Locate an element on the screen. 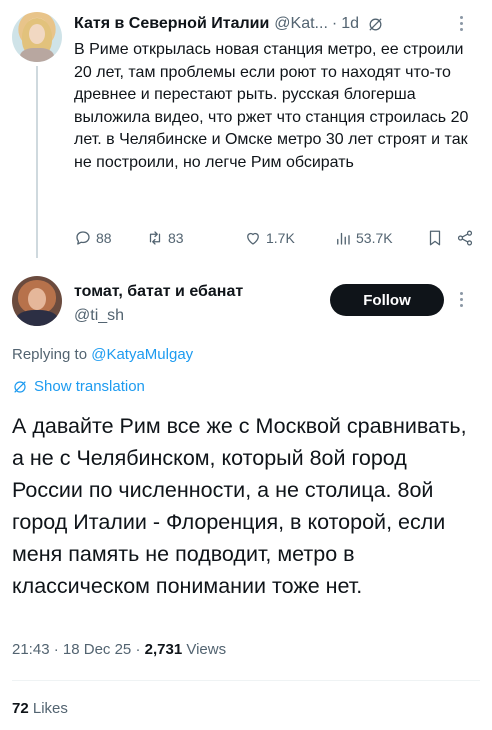 This screenshot has width=492, height=730. show-translation-label: Show translation is located at coordinates (89, 386).